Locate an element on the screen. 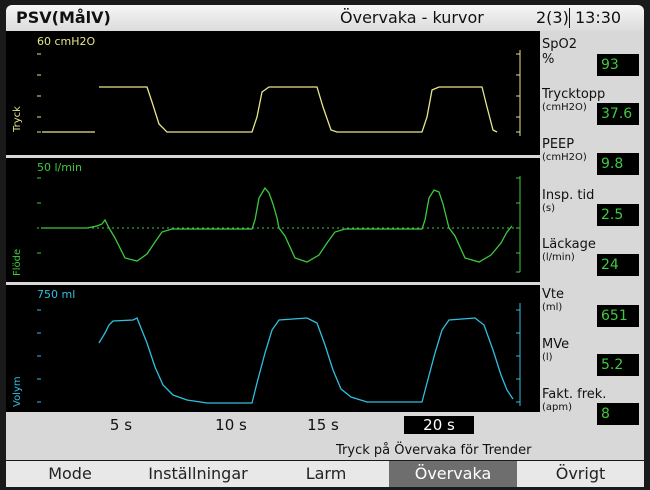 This screenshot has width=650, height=490. menu-bar: Mode Inställningar Larm Övervaka Övrigt is located at coordinates (325, 474).